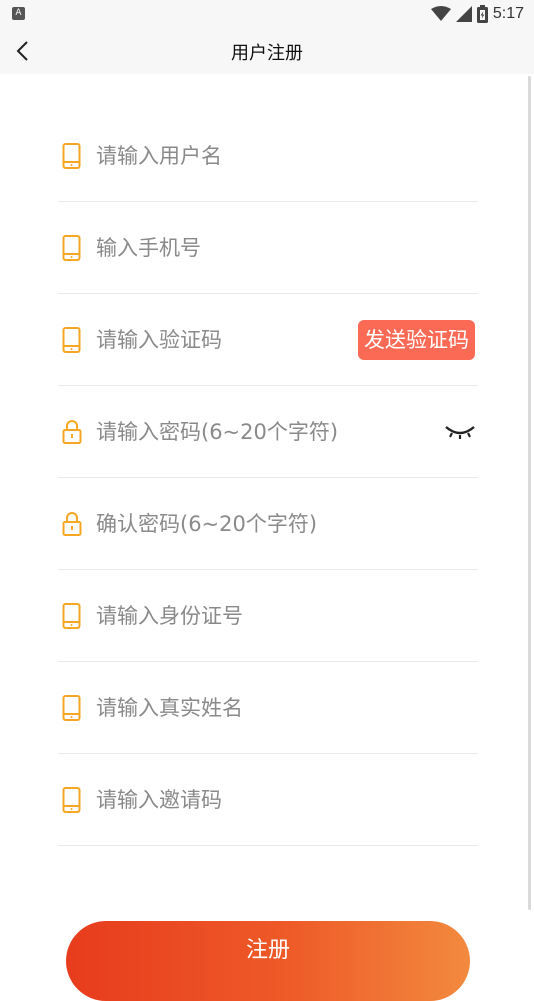 This screenshot has width=534, height=1001. Describe the element at coordinates (267, 14) in the screenshot. I see `status-bar: A 5:17` at that location.